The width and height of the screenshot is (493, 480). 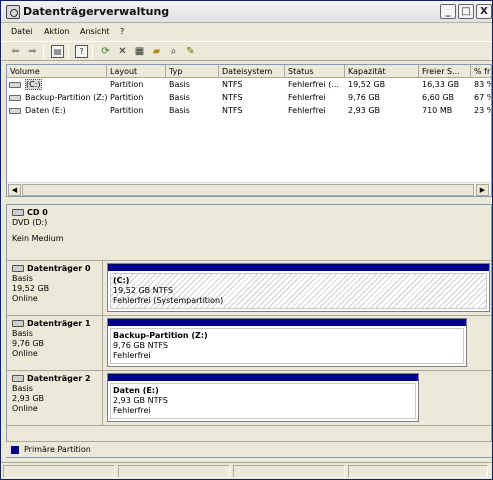 What do you see at coordinates (136, 390) in the screenshot?
I see `partition-name: Daten (E:)` at bounding box center [136, 390].